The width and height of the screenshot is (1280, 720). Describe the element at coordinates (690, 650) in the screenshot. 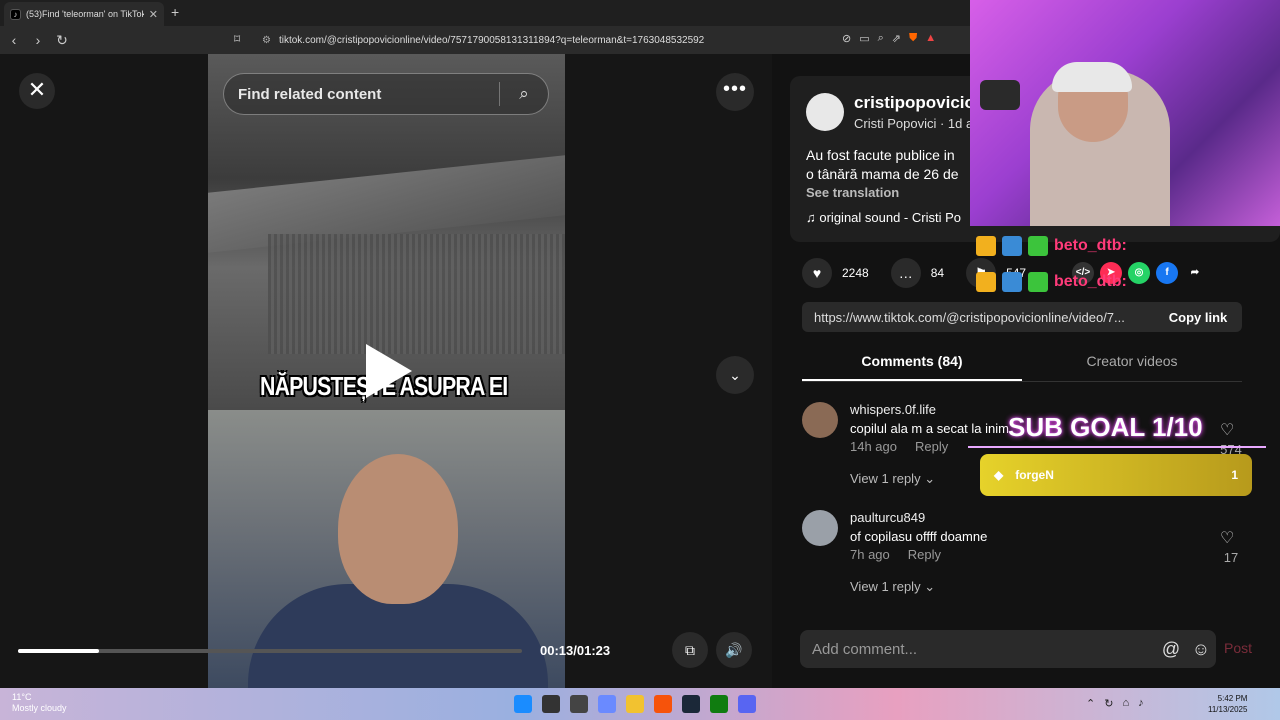

I see `pip-button: ⧉` at that location.